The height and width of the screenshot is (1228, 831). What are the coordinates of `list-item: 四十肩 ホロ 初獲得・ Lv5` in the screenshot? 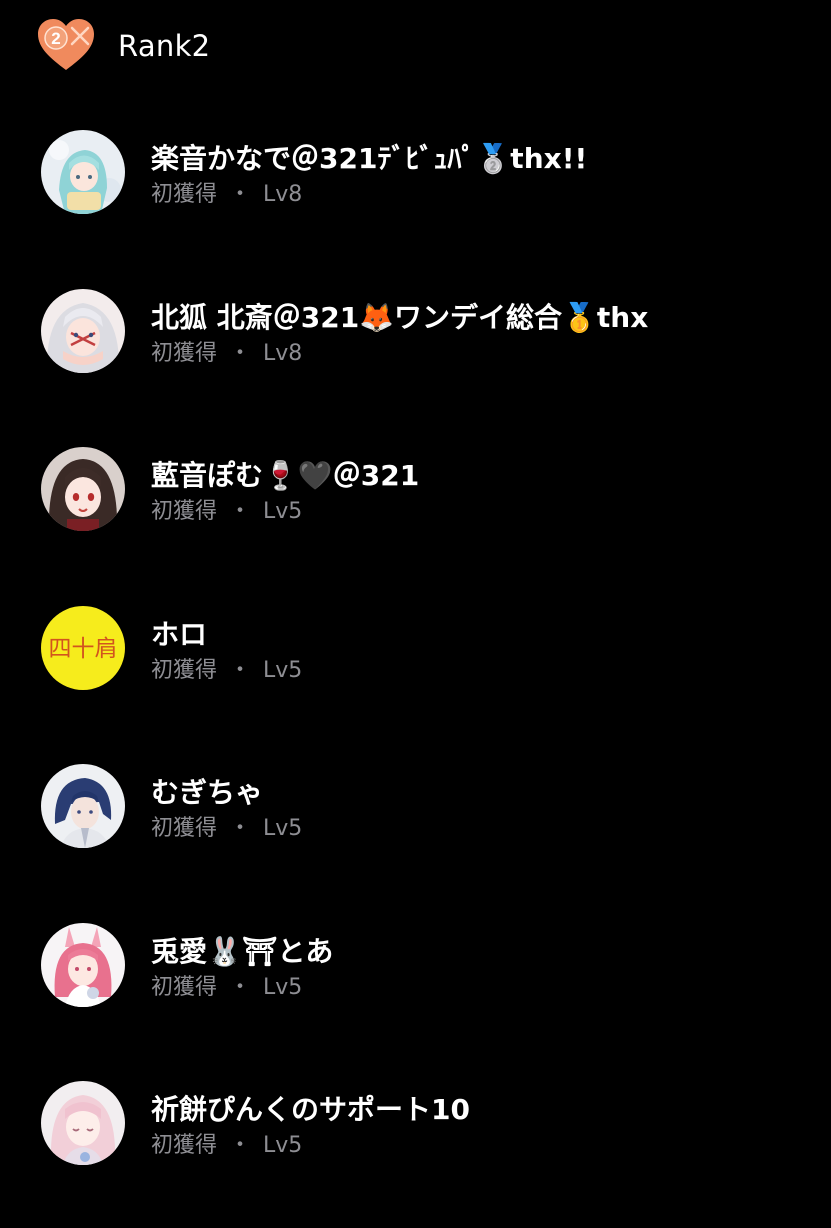 It's located at (415, 673).